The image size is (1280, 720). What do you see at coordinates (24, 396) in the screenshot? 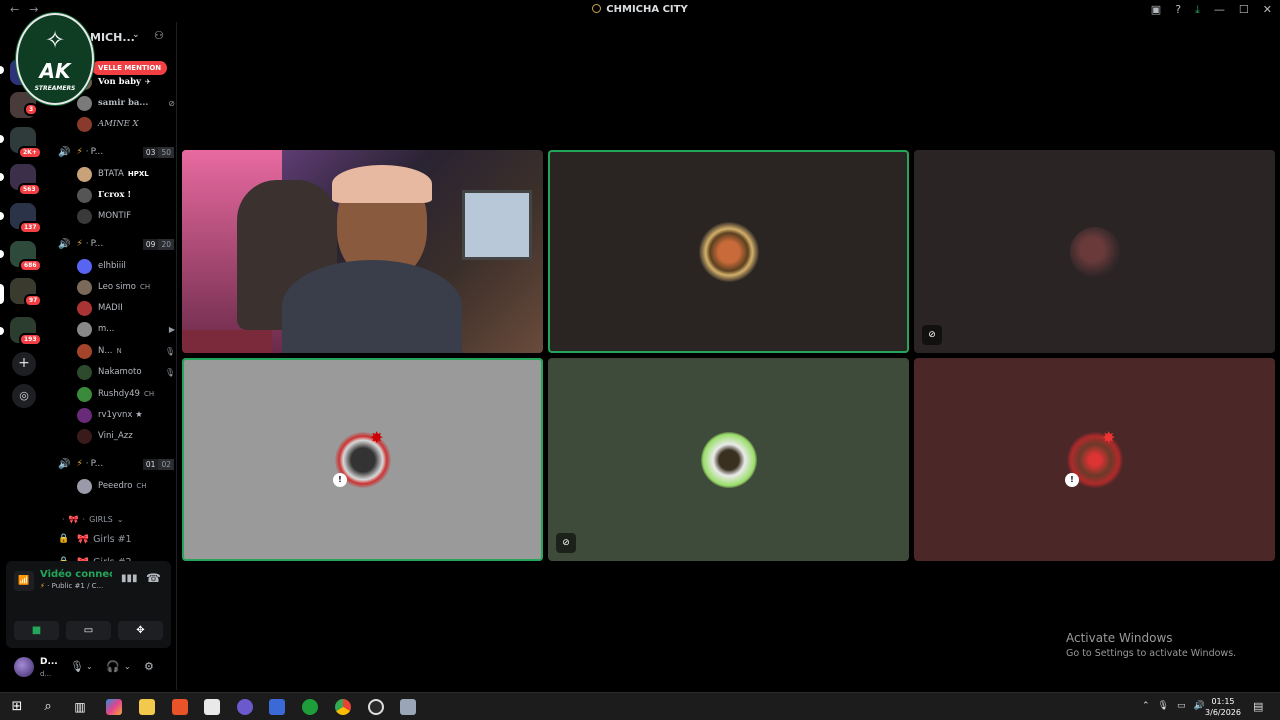
I see `discover-compass-icon: ◎` at bounding box center [24, 396].